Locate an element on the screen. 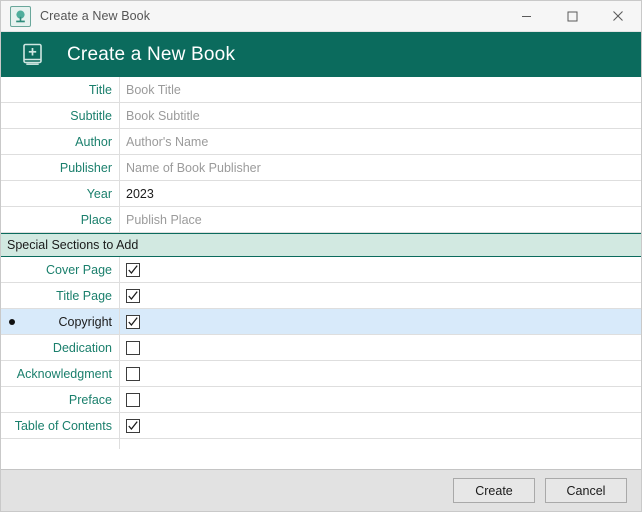 The image size is (642, 512). window-title: Create a New Book is located at coordinates (95, 16).